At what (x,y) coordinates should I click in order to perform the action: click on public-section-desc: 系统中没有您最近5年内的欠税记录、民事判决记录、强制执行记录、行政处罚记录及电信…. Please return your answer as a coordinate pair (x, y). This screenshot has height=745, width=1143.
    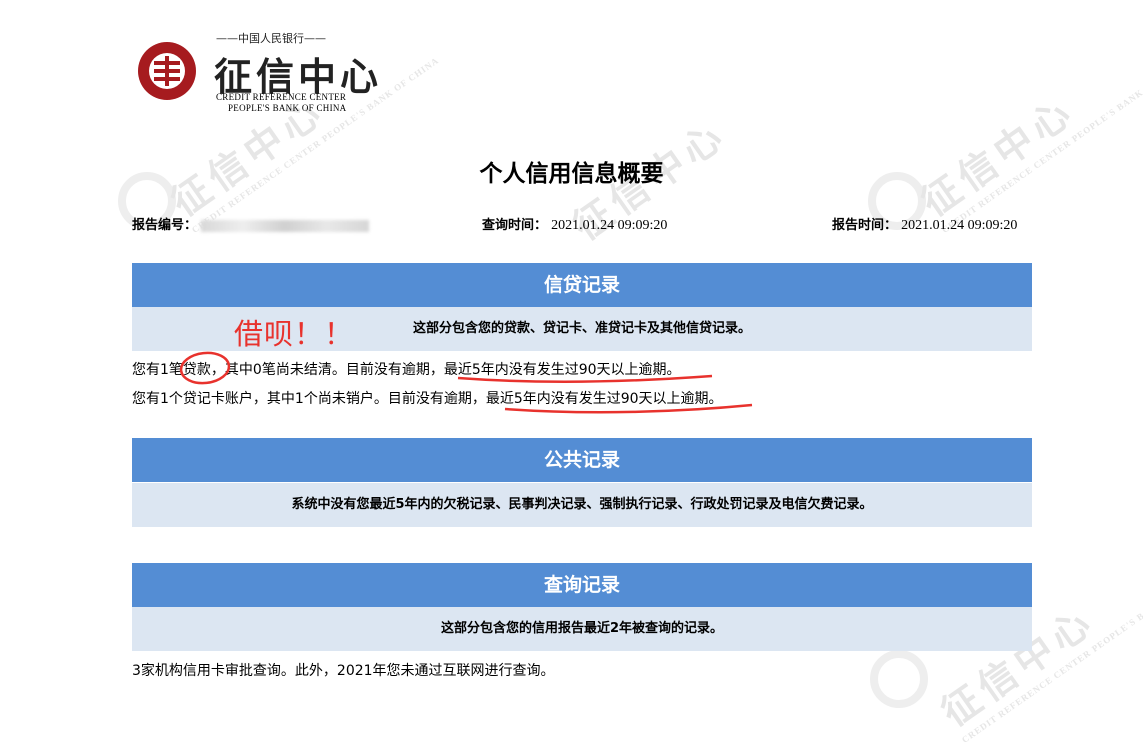
    Looking at the image, I should click on (582, 505).